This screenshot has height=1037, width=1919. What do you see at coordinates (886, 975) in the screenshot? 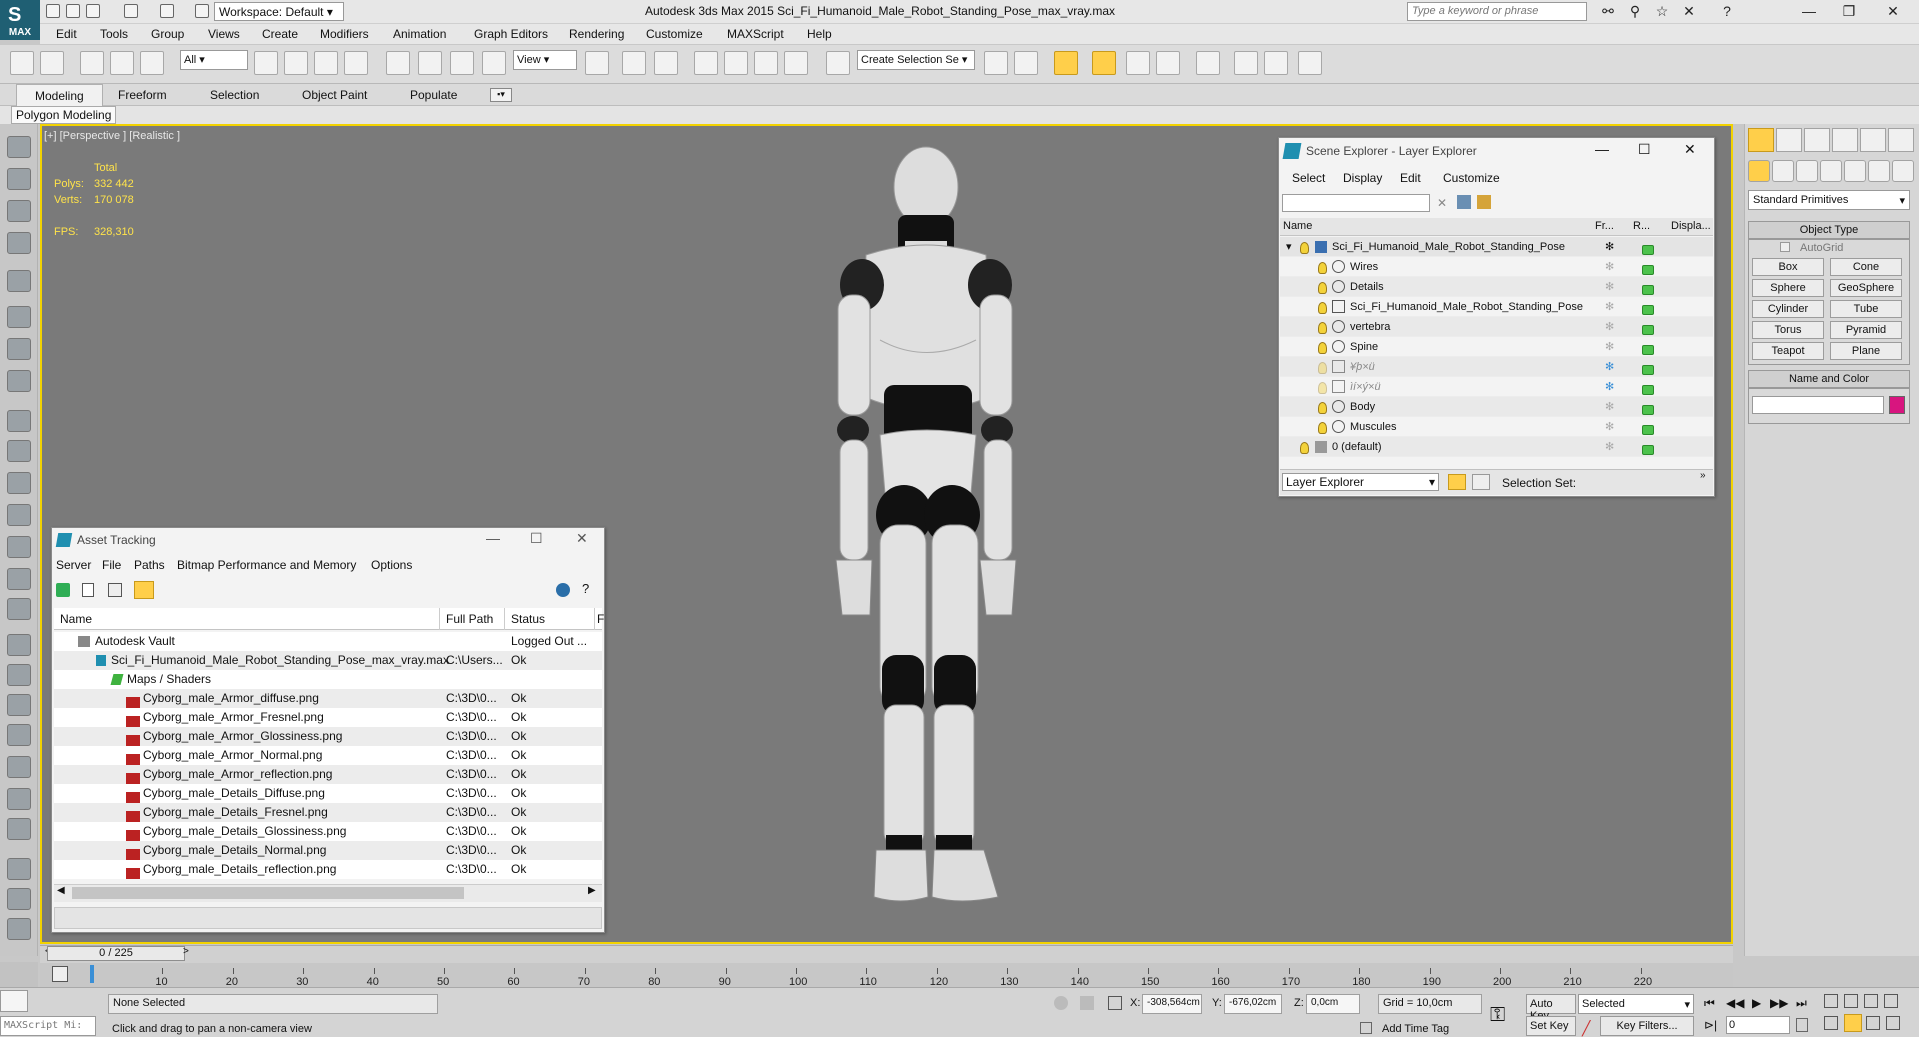
I see `track-bar` at bounding box center [886, 975].